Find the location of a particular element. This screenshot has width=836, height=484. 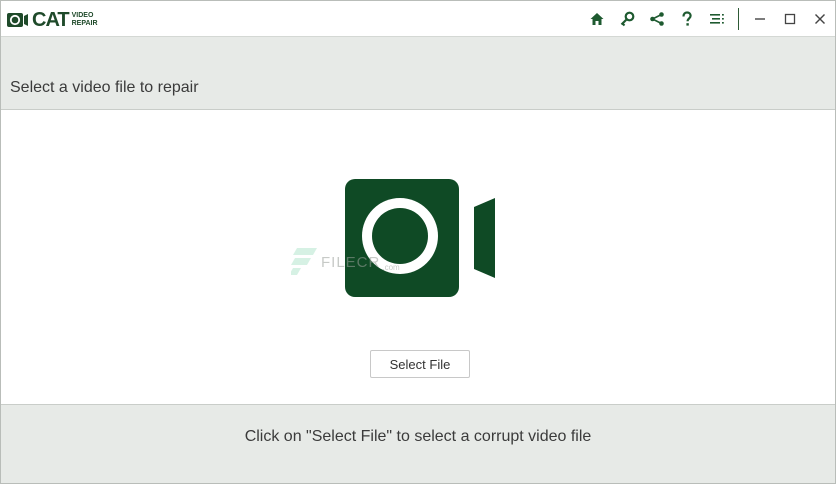

title-bar: CAT VIDEO REPAIR is located at coordinates (418, 19).